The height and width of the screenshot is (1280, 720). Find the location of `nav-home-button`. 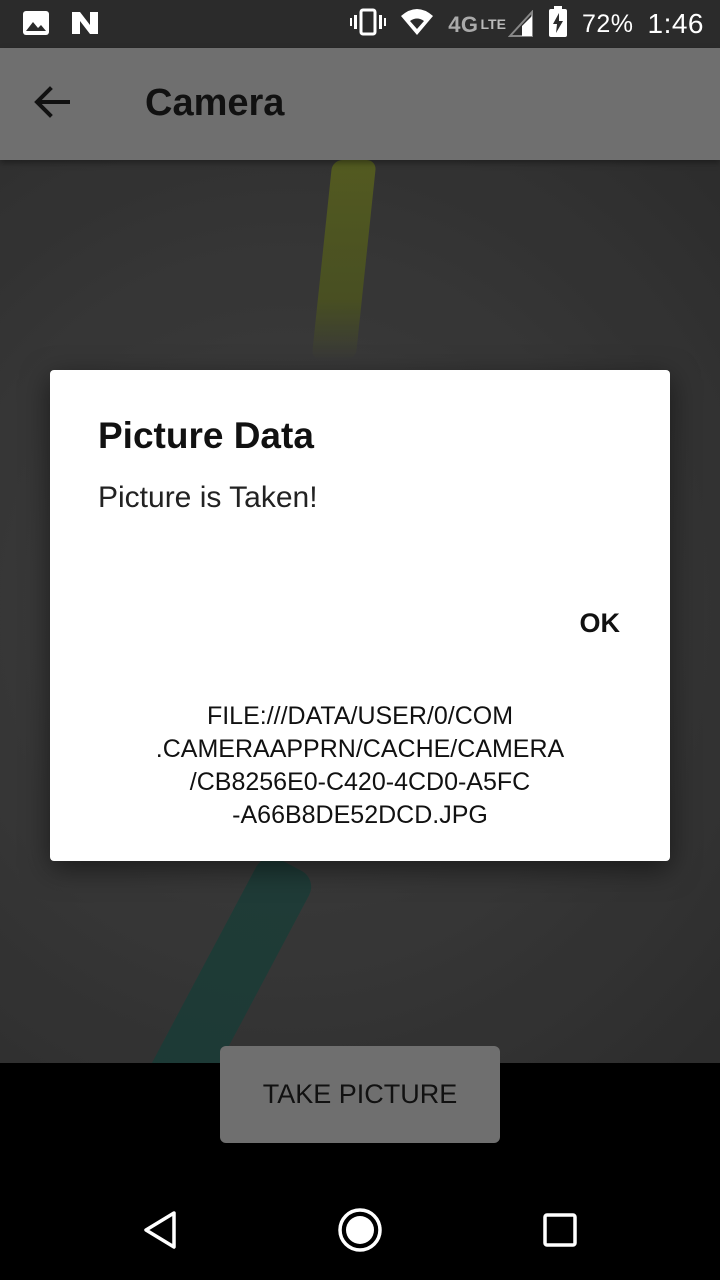

nav-home-button is located at coordinates (360, 1232).